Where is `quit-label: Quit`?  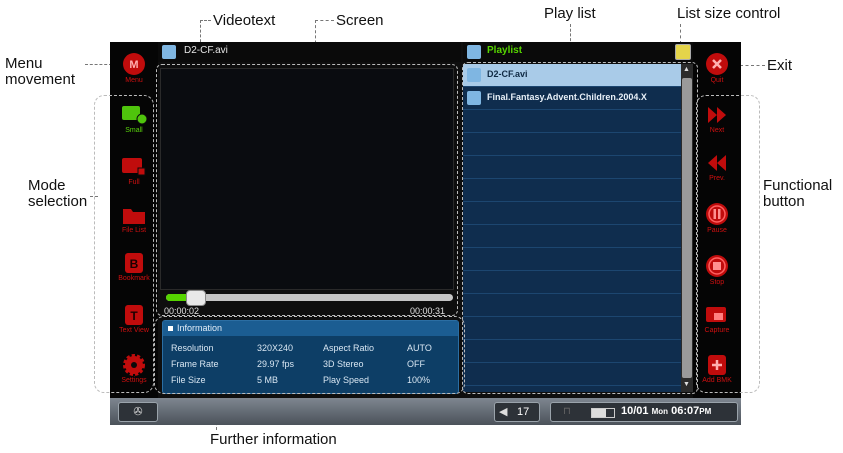
quit-label: Quit is located at coordinates (717, 80).